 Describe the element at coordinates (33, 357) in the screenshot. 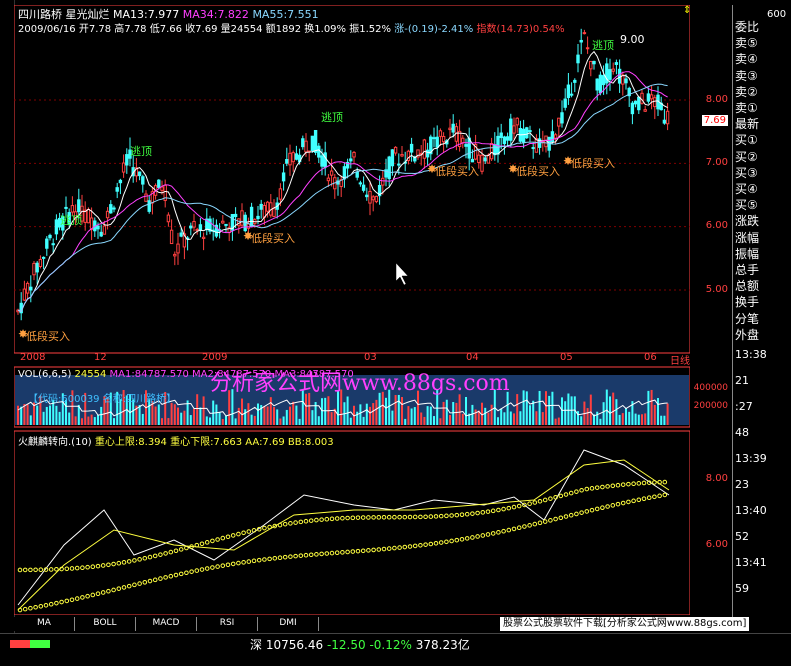

I see `month-label: 2008` at that location.